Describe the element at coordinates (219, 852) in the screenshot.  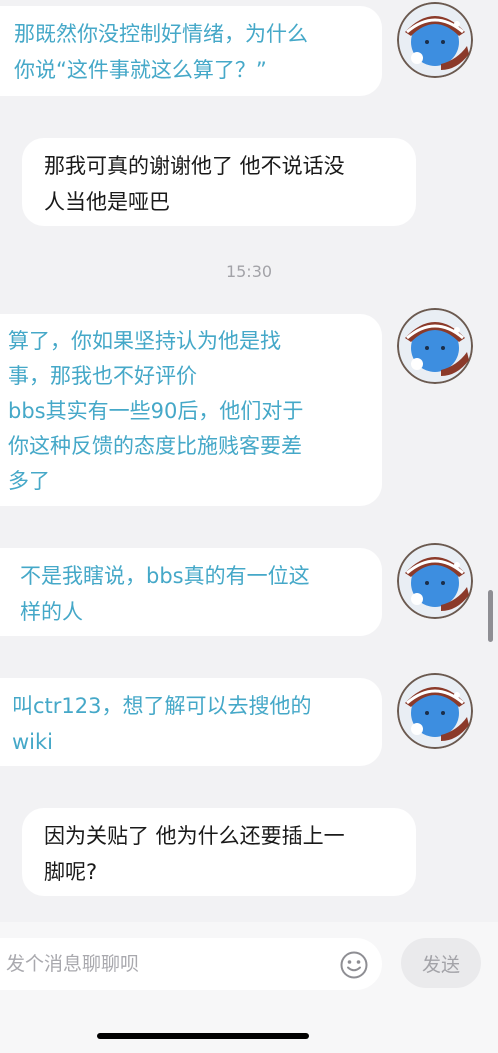
I see `message-bubble: 因为关贴了 他为什么还要插上一 脚呢?` at that location.